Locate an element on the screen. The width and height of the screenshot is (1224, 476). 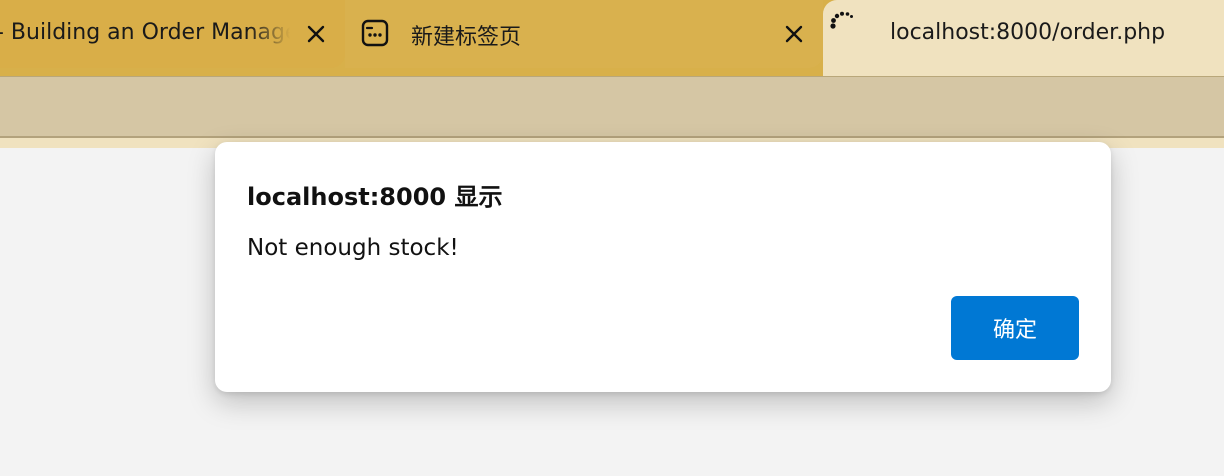
ok-button: 确定 is located at coordinates (1015, 328).